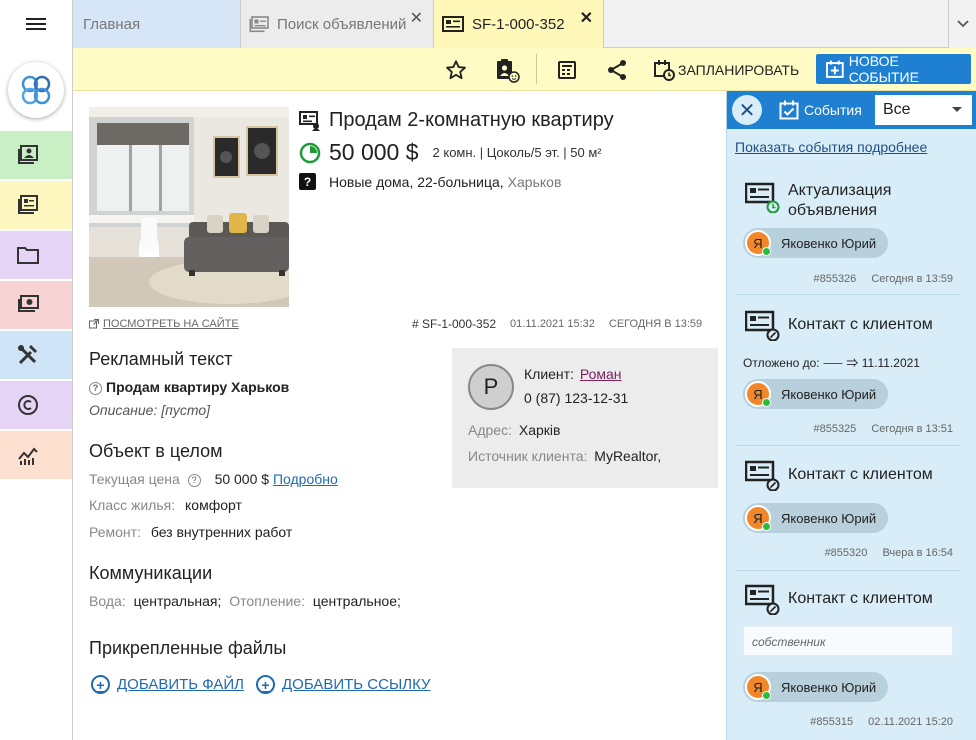 The height and width of the screenshot is (740, 976). I want to click on event-comment: собственник, so click(848, 641).